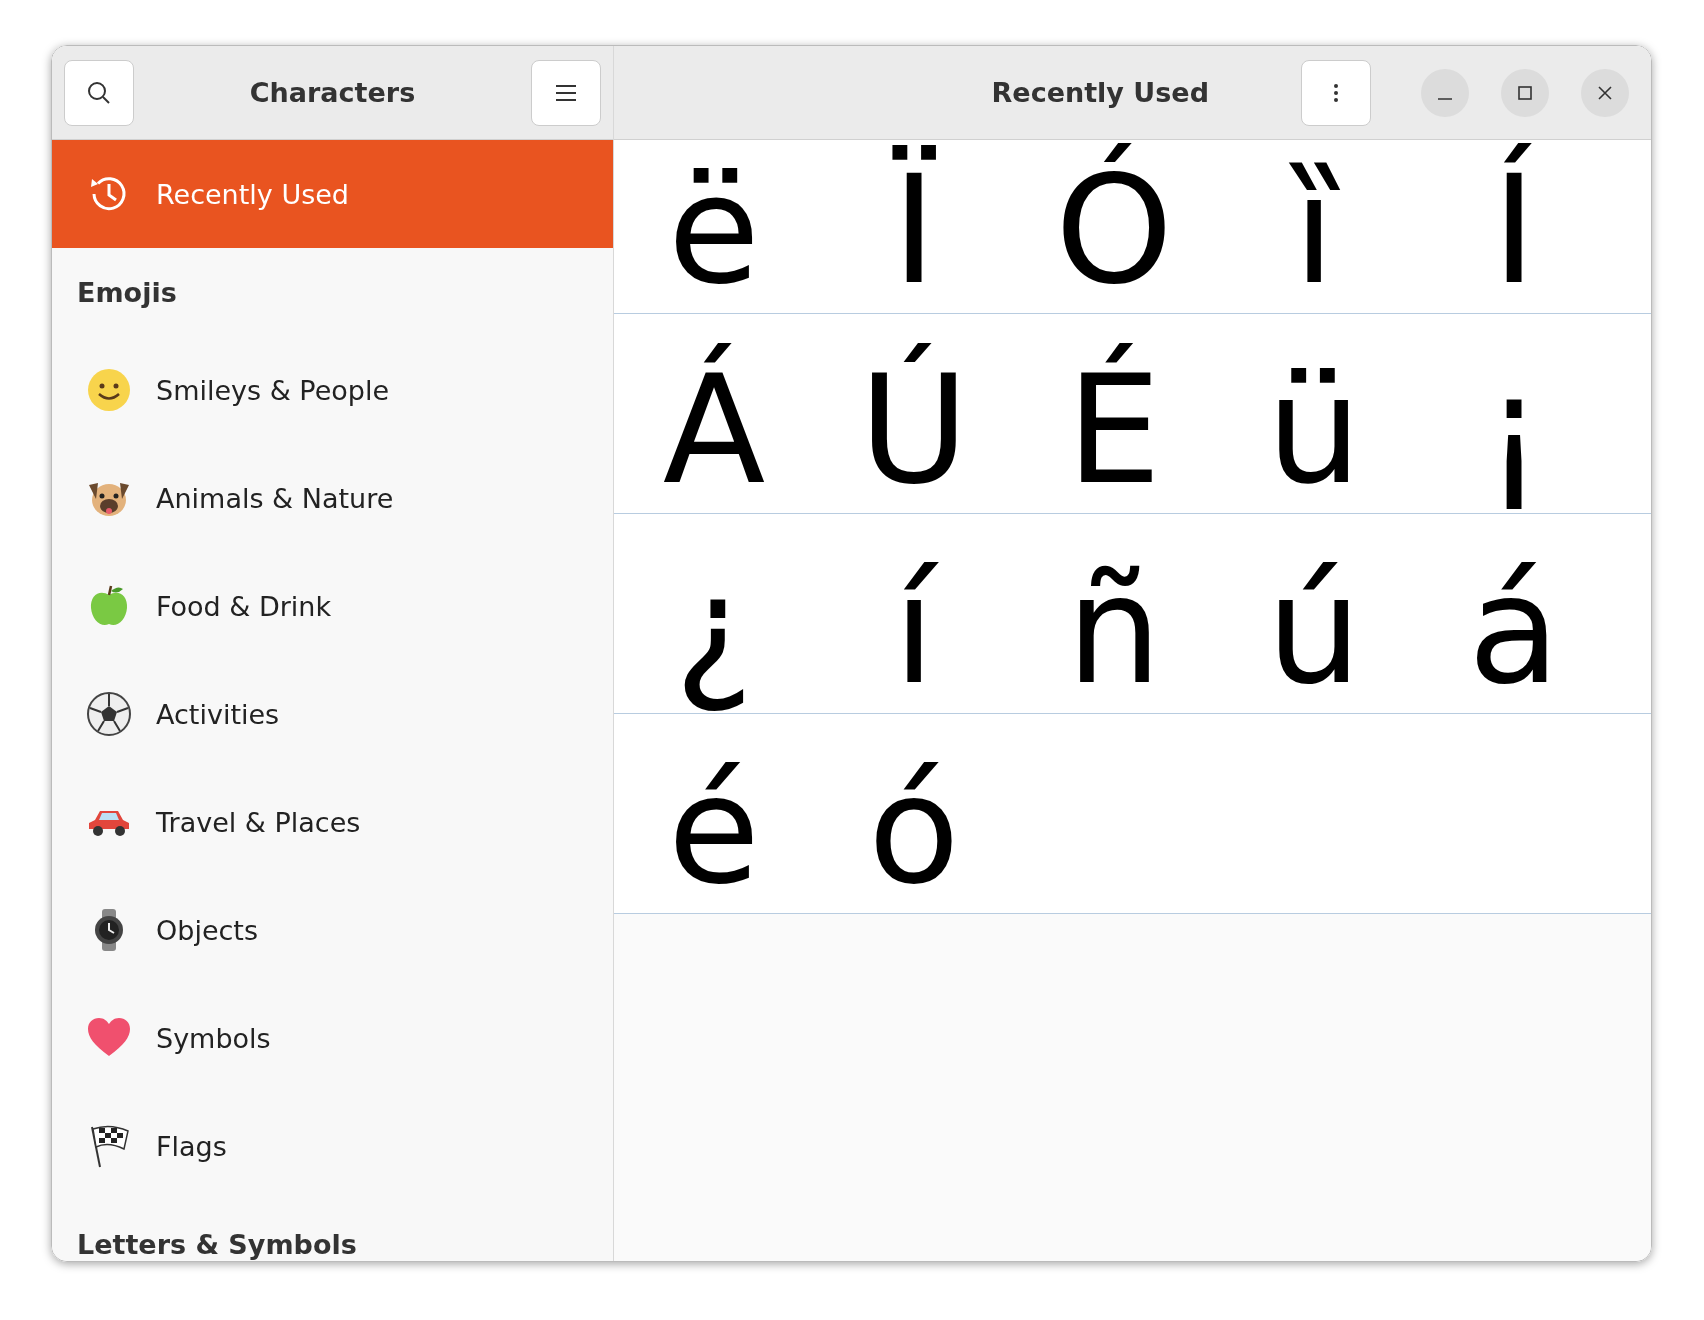 Image resolution: width=1704 pixels, height=1320 pixels. Describe the element at coordinates (332, 92) in the screenshot. I see `sidebar-title: Characters` at that location.